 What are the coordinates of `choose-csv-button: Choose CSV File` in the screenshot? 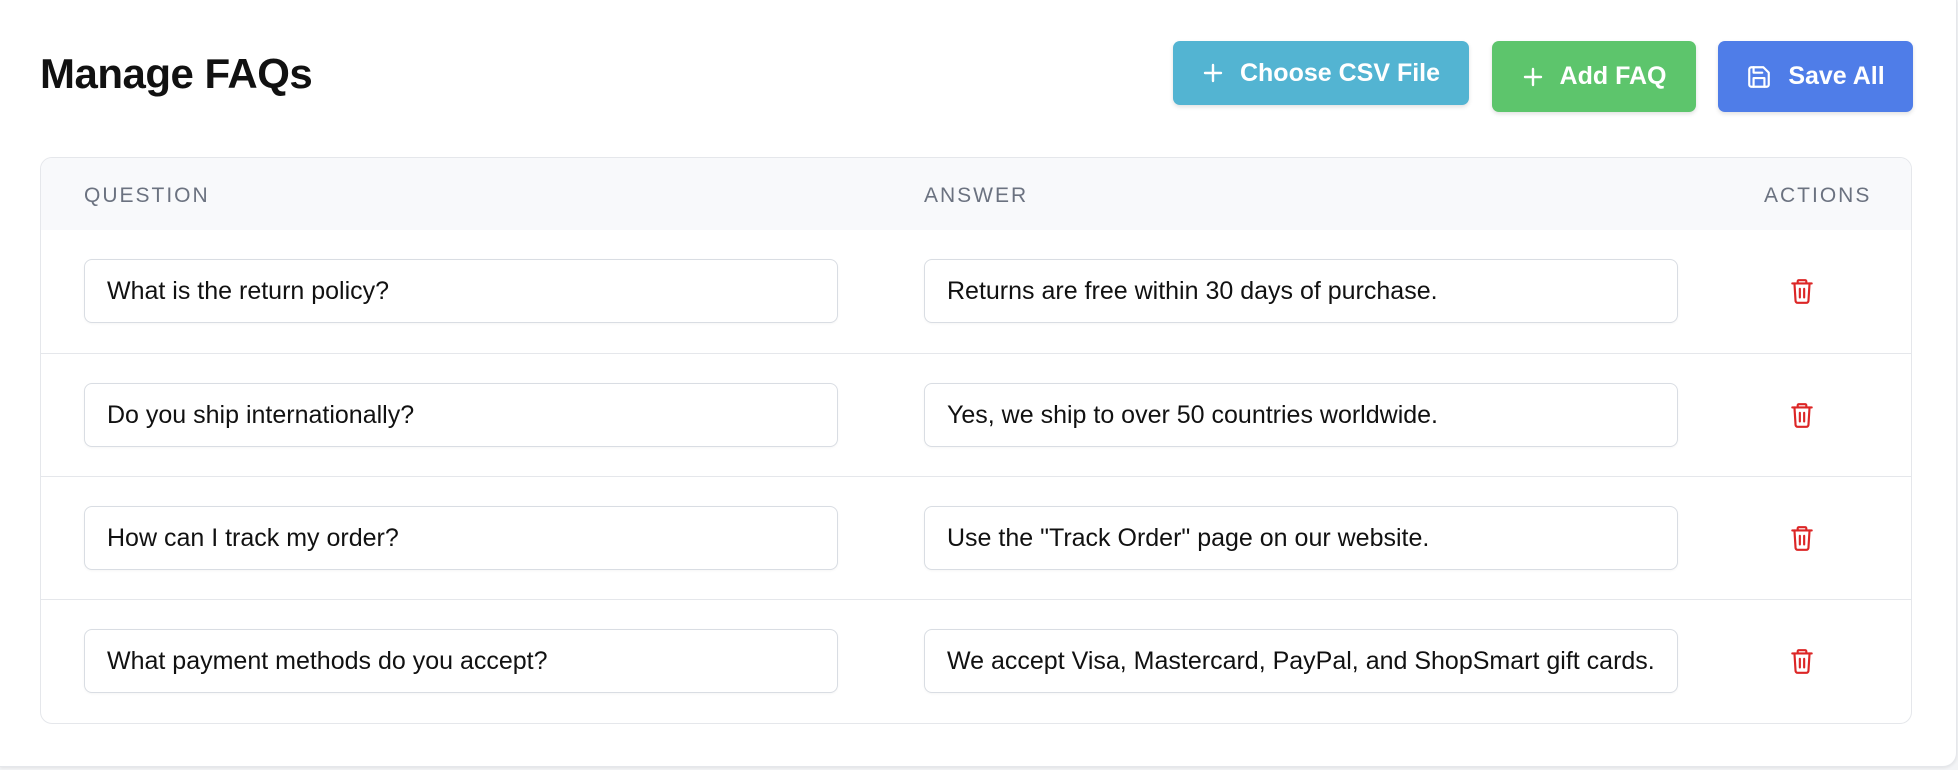 It's located at (1321, 73).